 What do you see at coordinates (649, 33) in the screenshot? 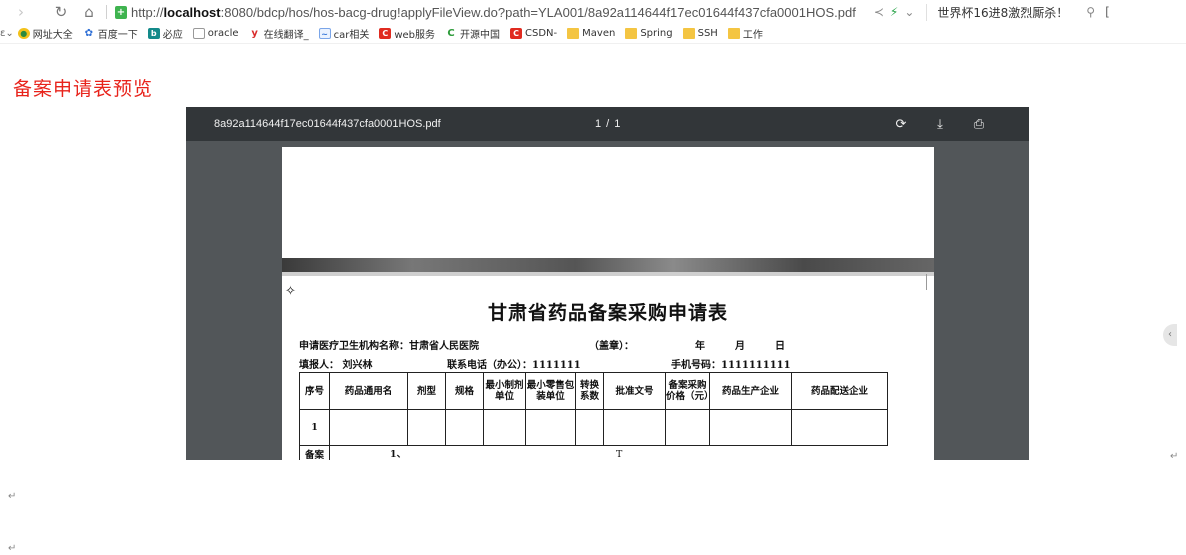
I see `bookmark-item: Spring` at bounding box center [649, 33].